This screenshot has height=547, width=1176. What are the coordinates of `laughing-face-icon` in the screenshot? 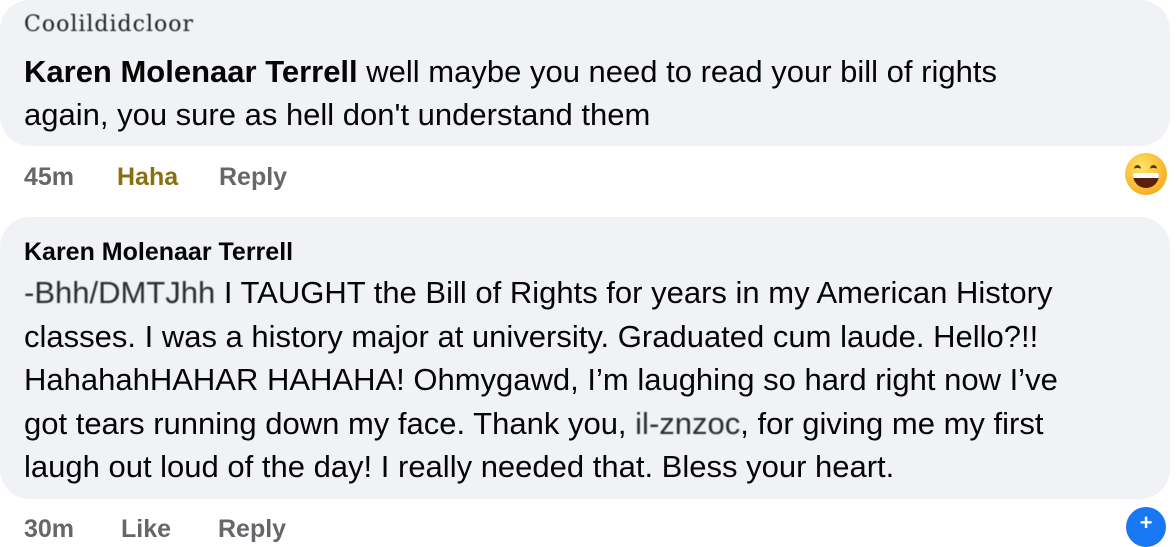 It's located at (1146, 174).